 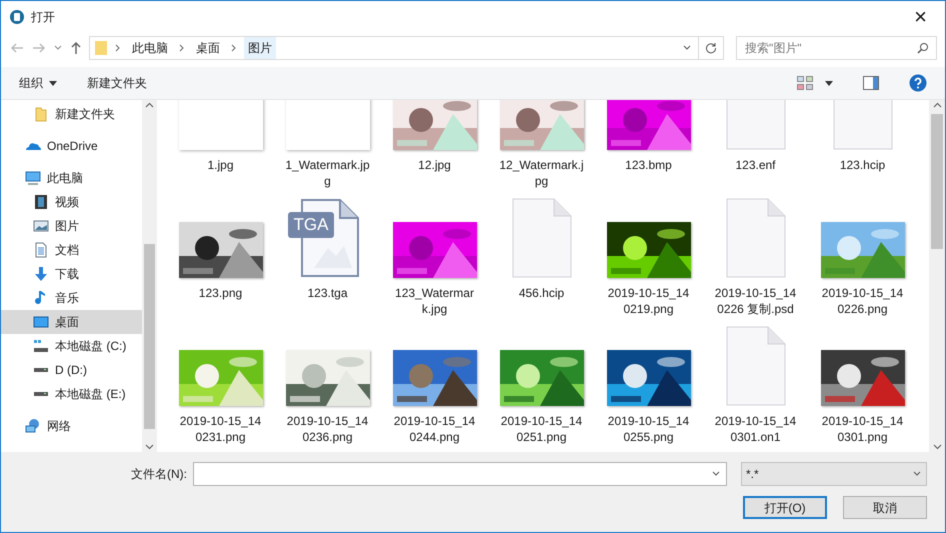 I want to click on file-name: 2019-10-15_140226 复制.psd, so click(x=755, y=301).